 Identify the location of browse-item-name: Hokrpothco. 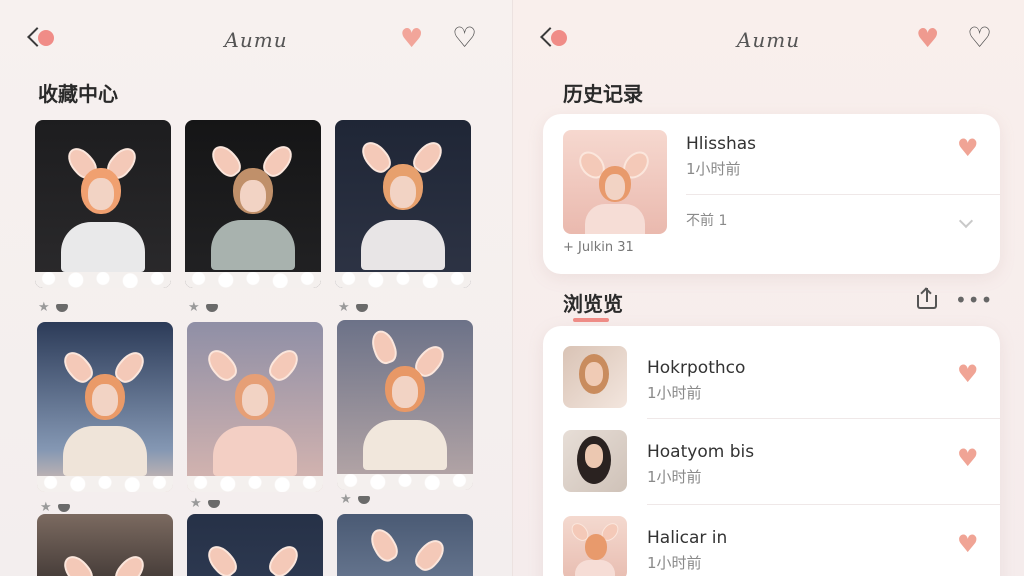
(696, 368).